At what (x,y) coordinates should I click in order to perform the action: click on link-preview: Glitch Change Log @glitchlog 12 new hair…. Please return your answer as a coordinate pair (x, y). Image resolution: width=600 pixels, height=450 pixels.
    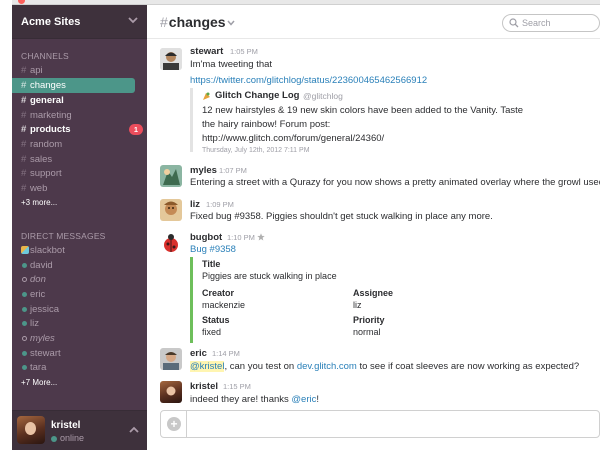
    Looking at the image, I should click on (356, 121).